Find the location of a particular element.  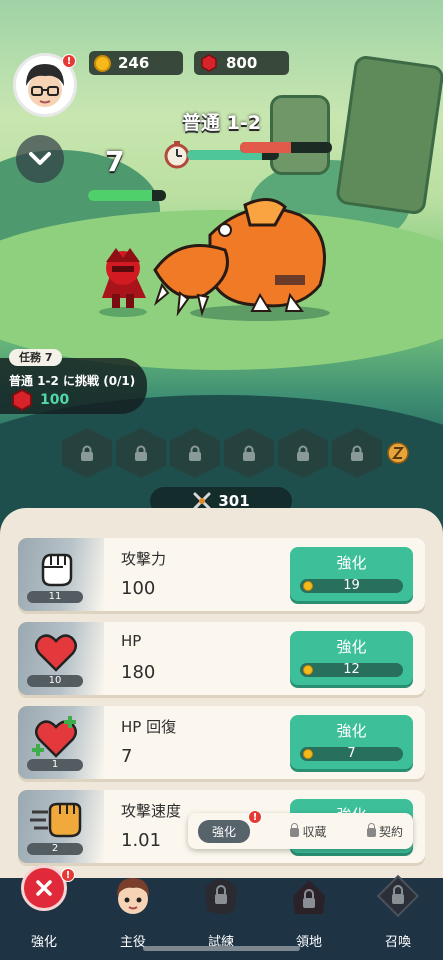

upgrade-card-attack: 11 攻撃力 100 強化 19 is located at coordinates (221, 574).